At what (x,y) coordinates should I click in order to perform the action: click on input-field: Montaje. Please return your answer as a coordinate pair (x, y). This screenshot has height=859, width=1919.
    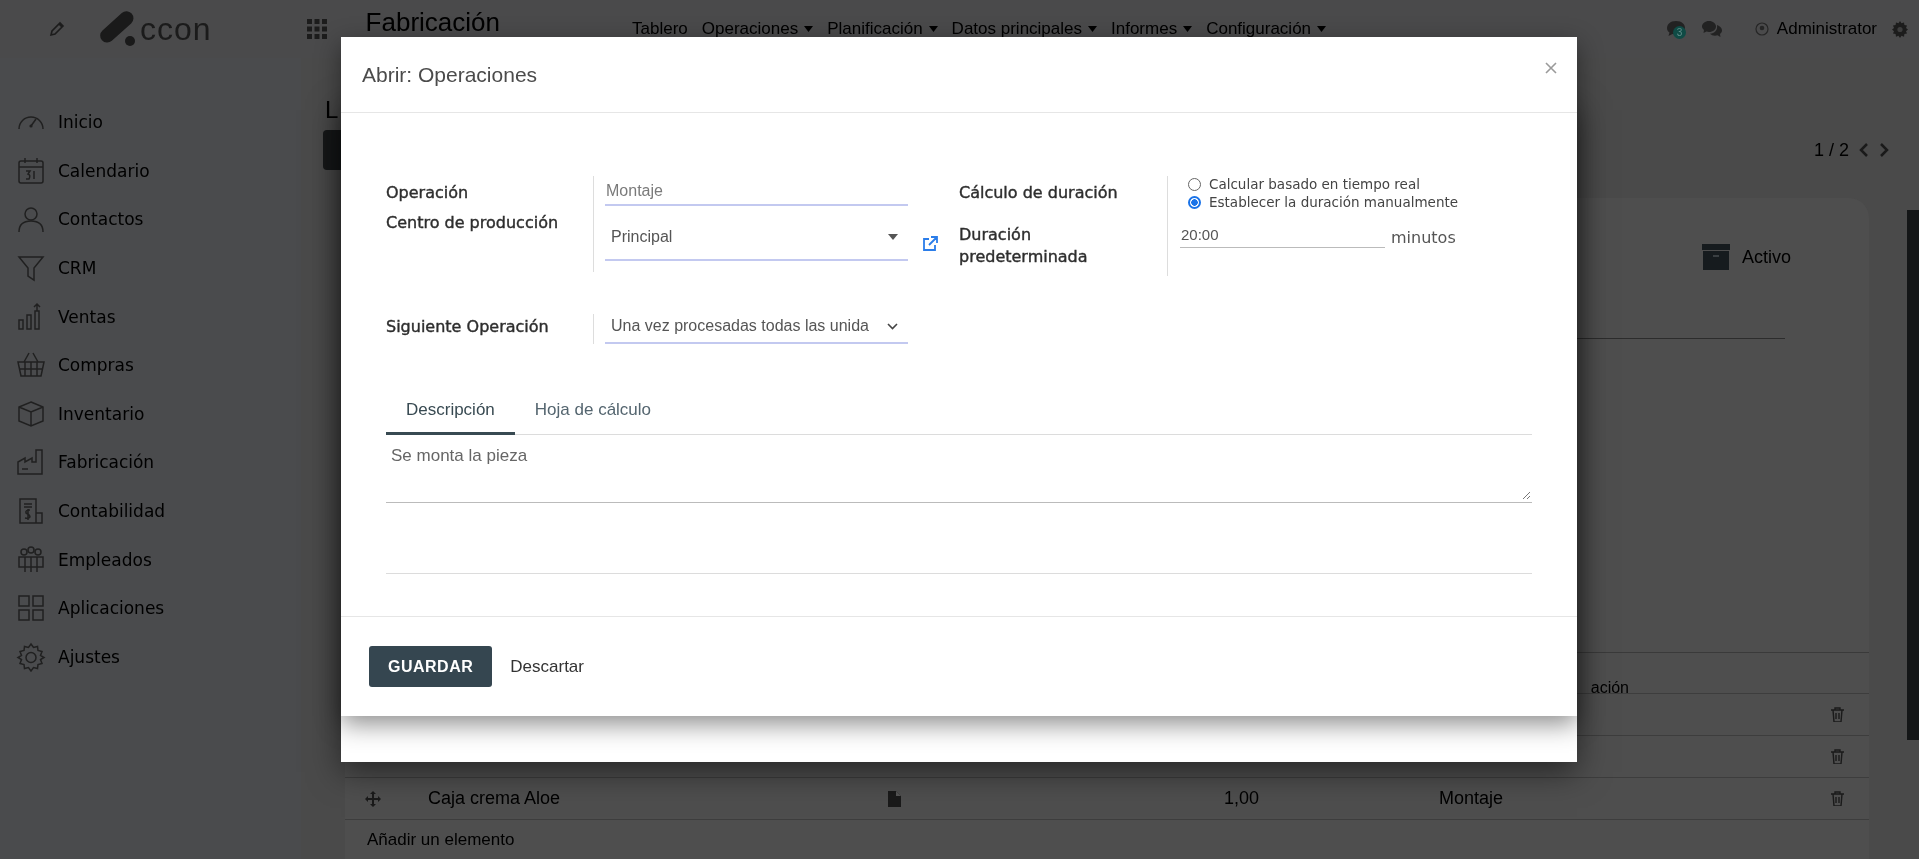
    Looking at the image, I should click on (756, 194).